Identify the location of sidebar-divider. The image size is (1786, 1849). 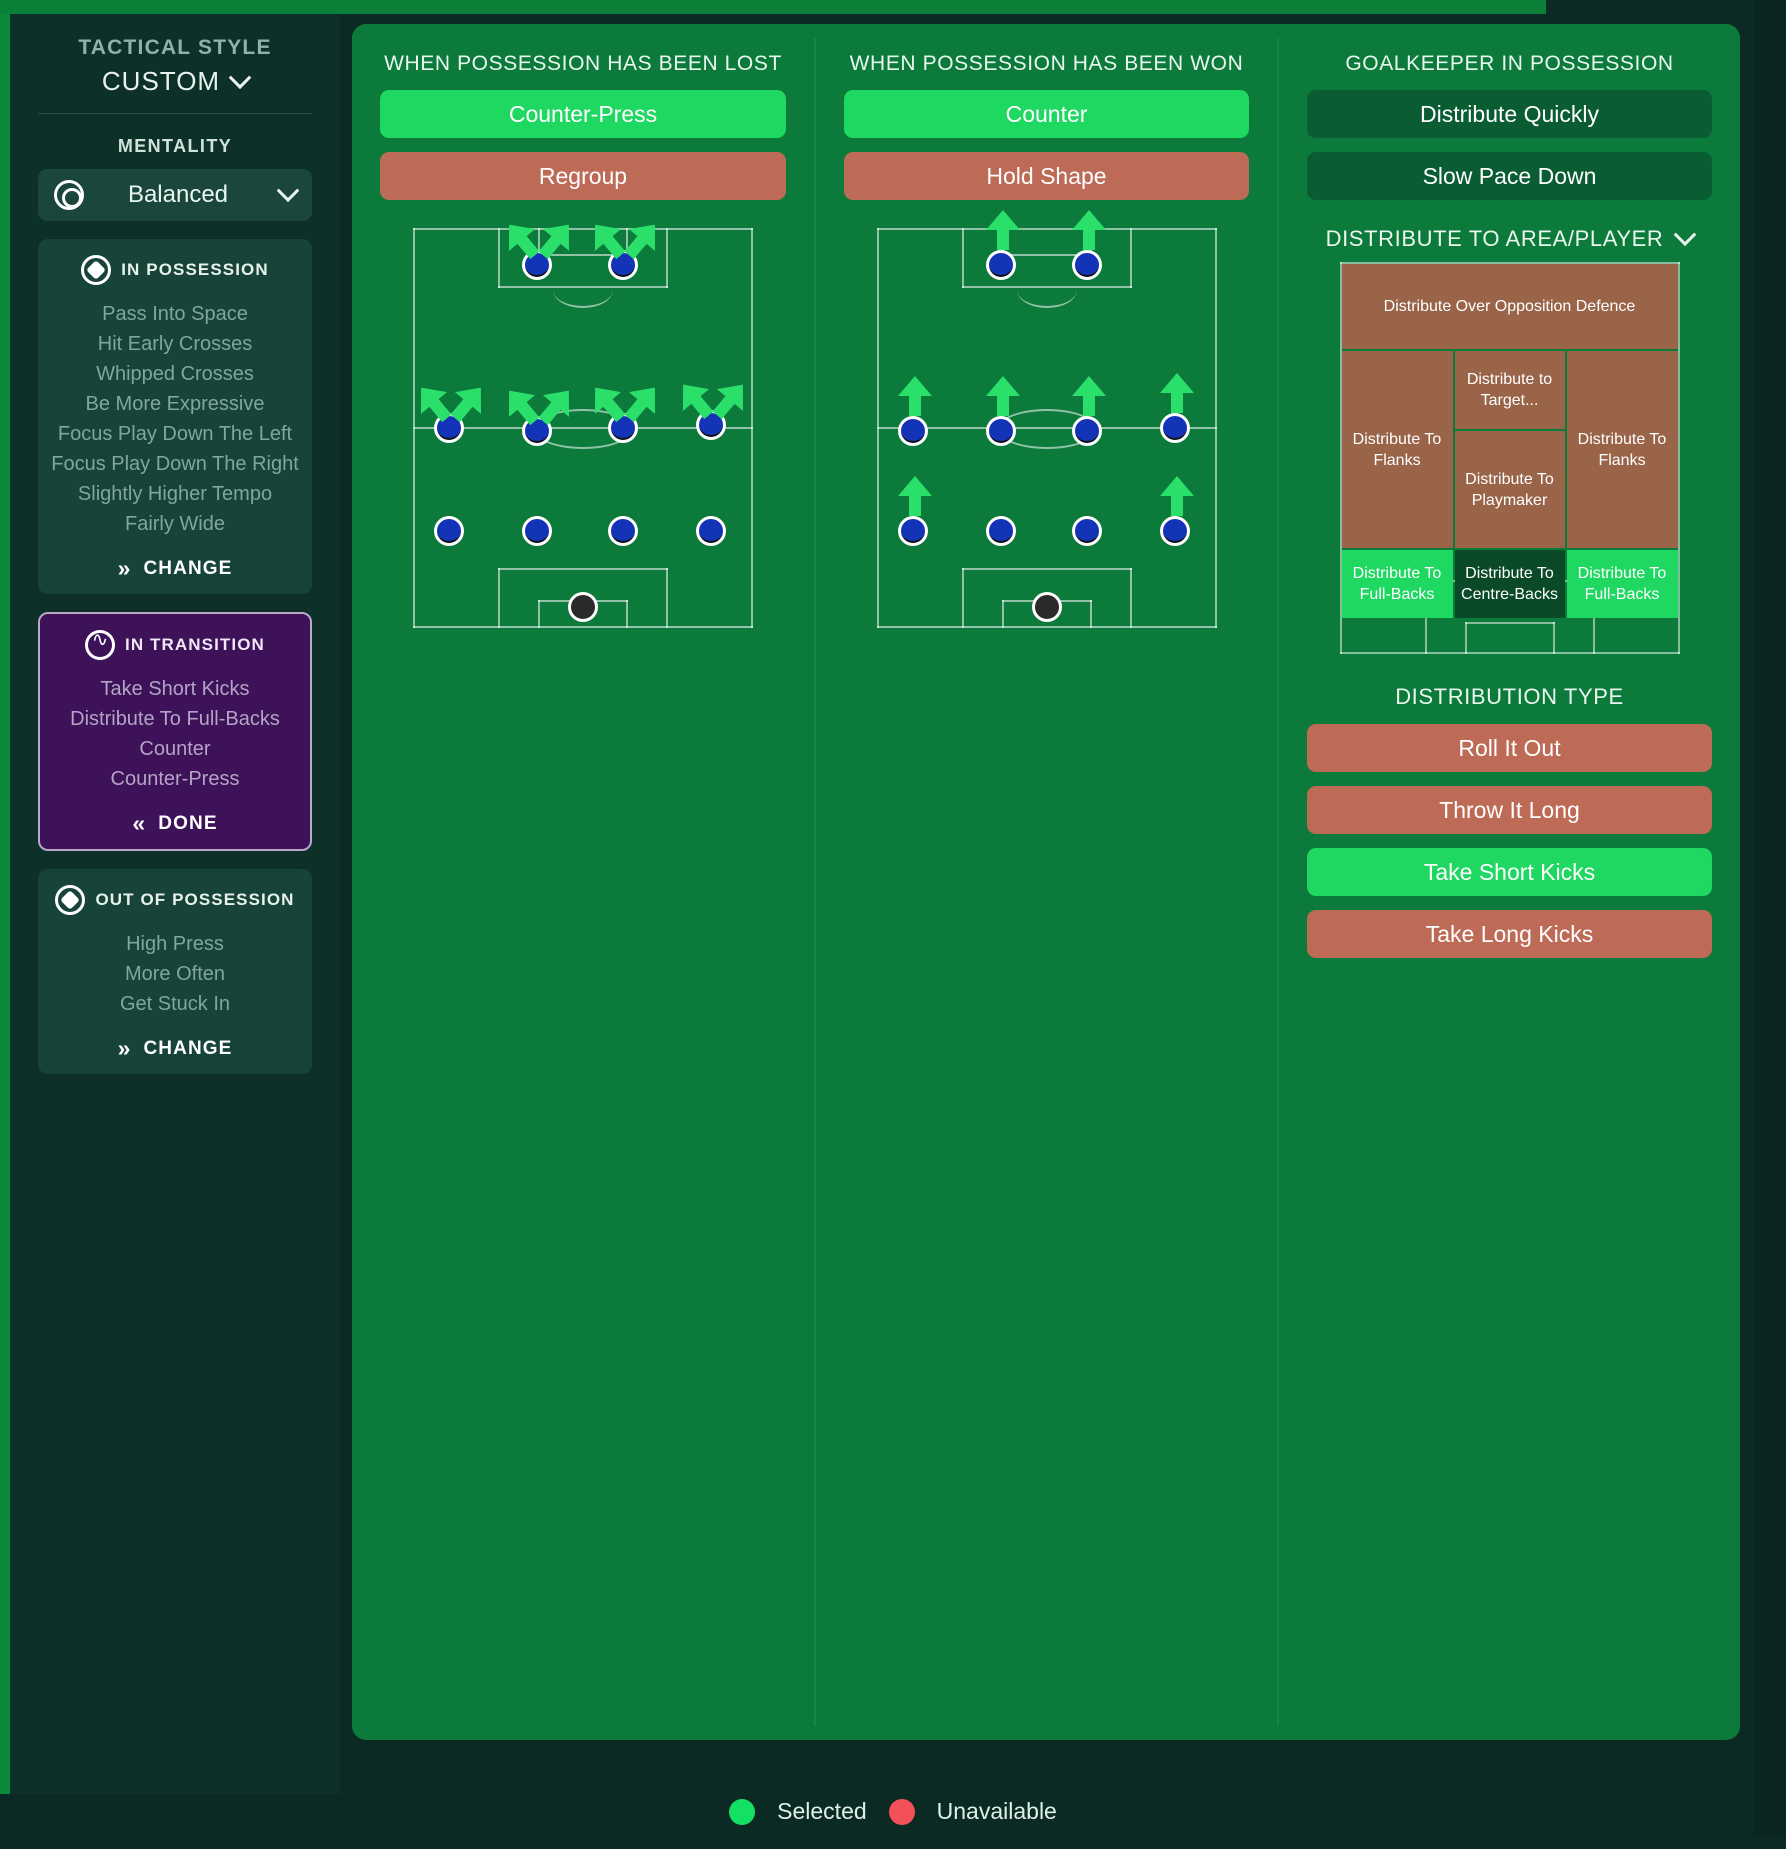
(175, 113).